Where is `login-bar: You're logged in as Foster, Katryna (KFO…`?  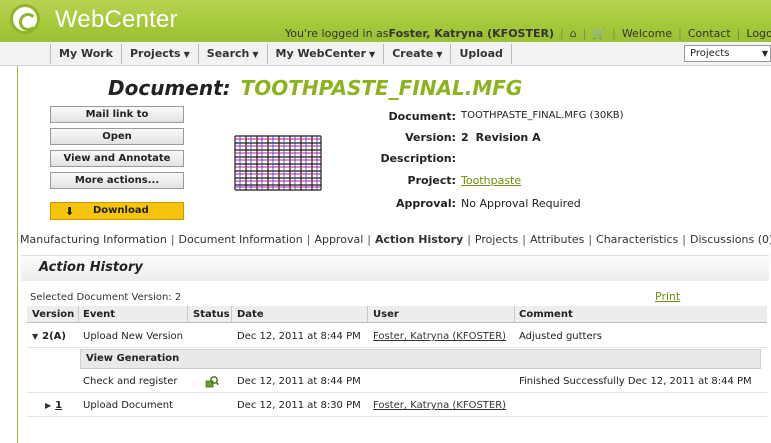
login-bar: You're logged in as Foster, Katryna (KFO… is located at coordinates (528, 33).